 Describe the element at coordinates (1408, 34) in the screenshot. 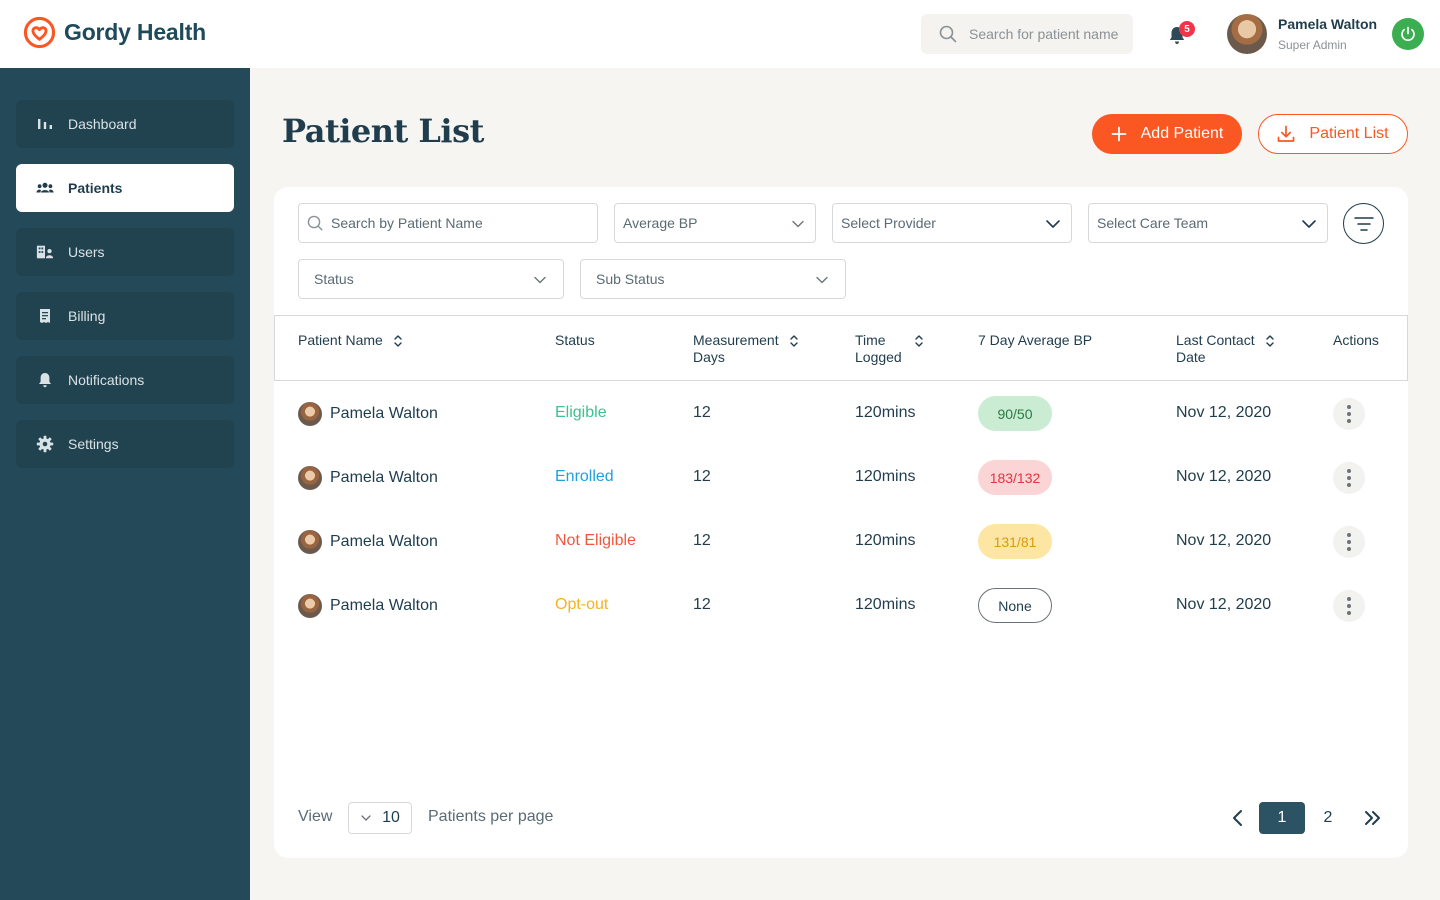

I see `logout-button` at that location.